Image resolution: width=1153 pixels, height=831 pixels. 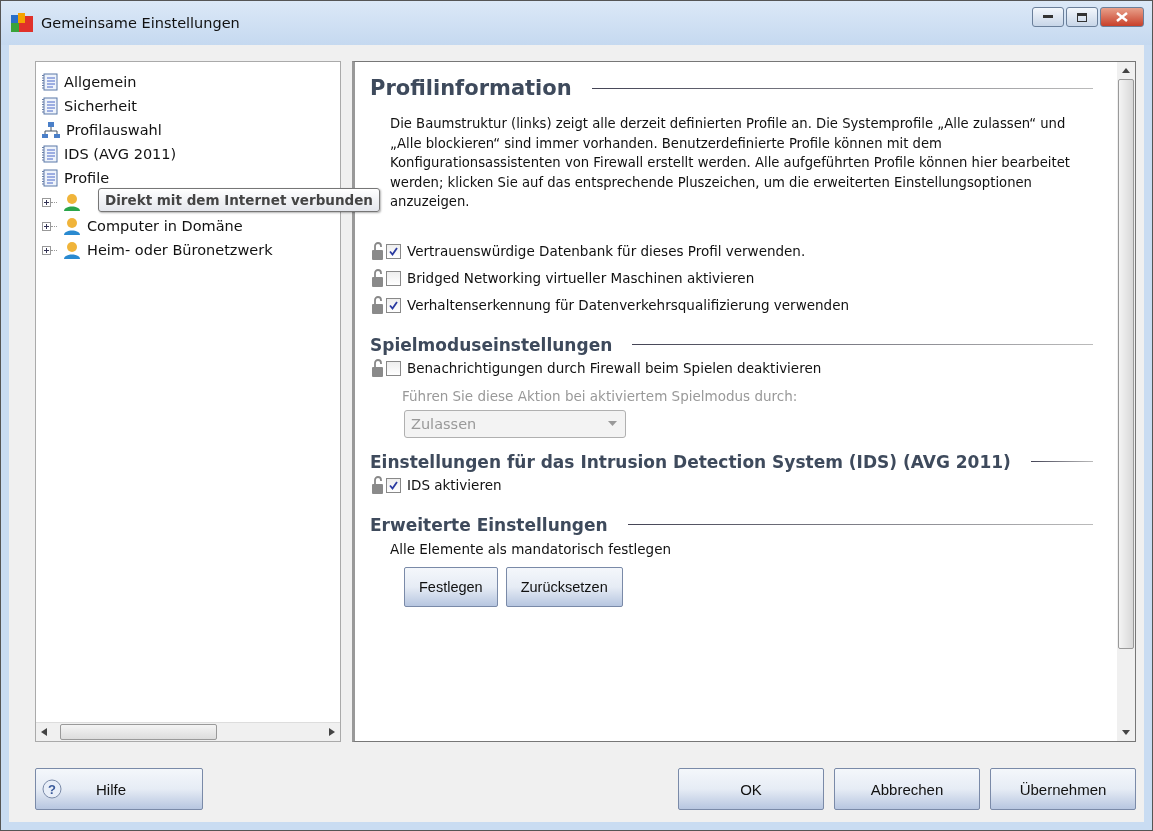 I want to click on window-title: Gemeinsame Einstellungen, so click(x=140, y=23).